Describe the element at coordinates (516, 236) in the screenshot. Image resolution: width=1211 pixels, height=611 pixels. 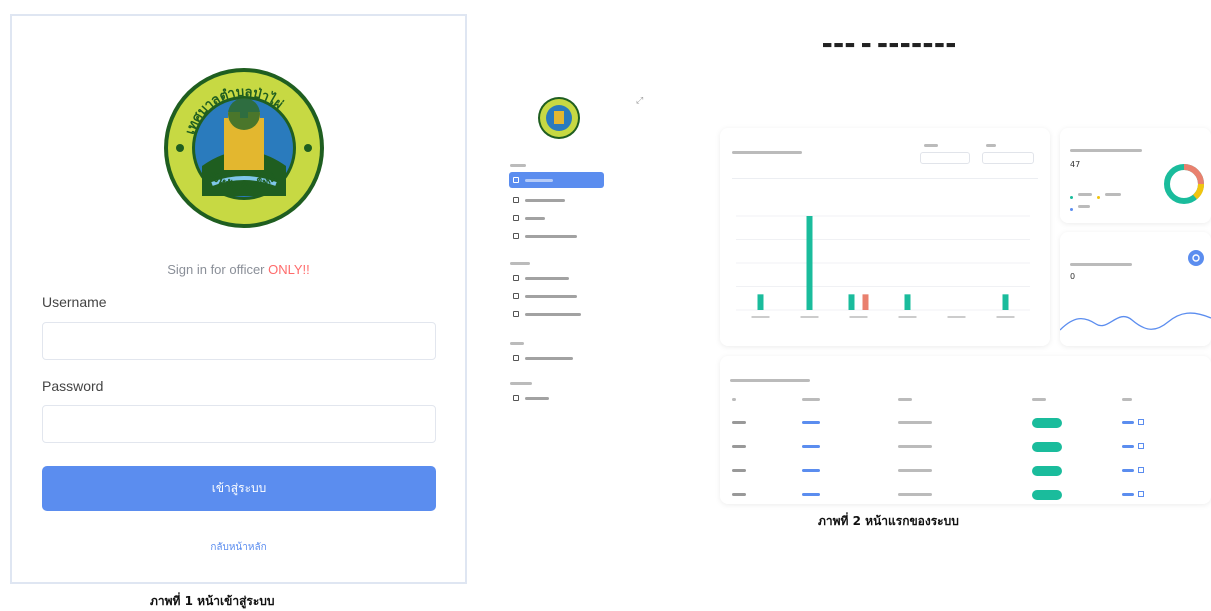
I see `info-icon` at that location.